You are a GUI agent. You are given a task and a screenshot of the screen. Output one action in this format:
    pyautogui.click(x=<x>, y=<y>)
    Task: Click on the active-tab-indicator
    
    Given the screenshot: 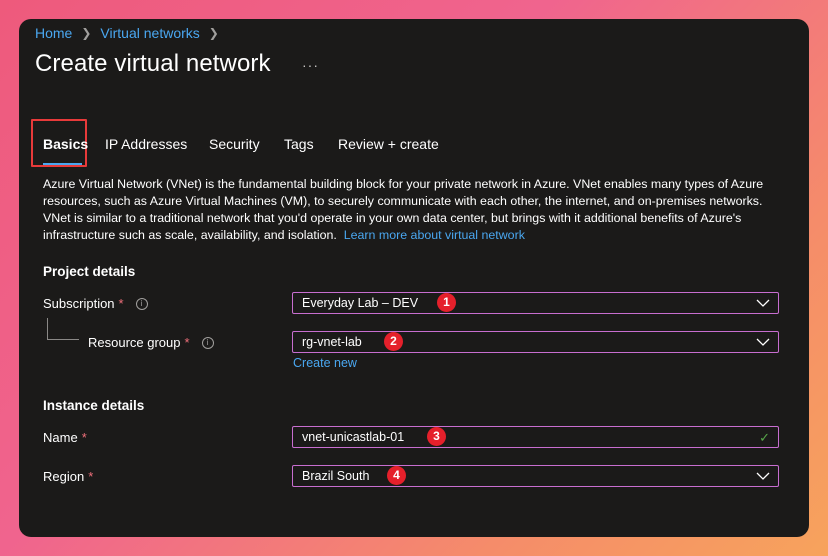 What is the action you would take?
    pyautogui.click(x=62, y=164)
    